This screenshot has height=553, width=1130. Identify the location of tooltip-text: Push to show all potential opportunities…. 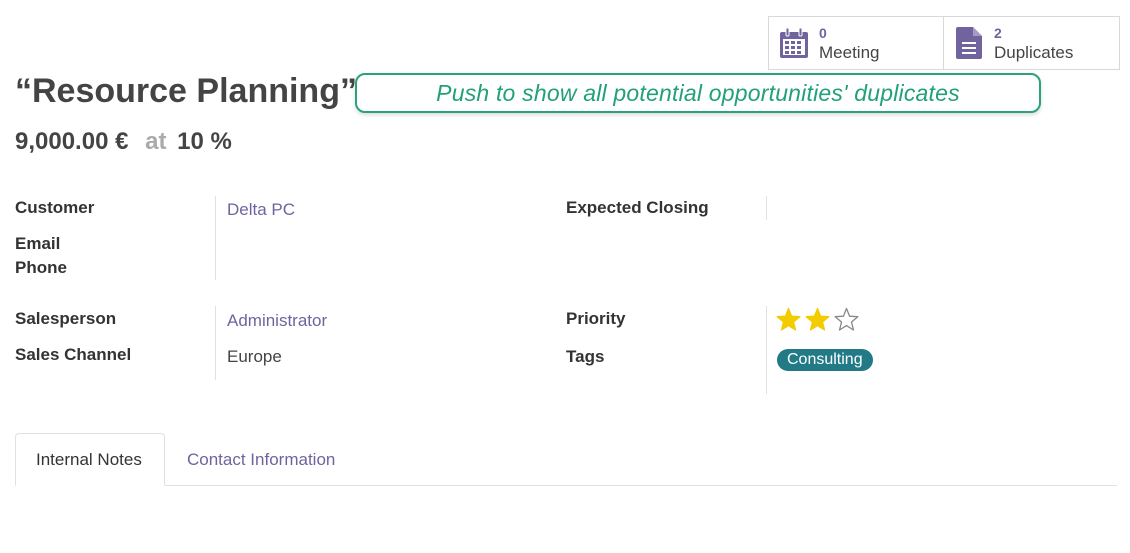
(698, 92).